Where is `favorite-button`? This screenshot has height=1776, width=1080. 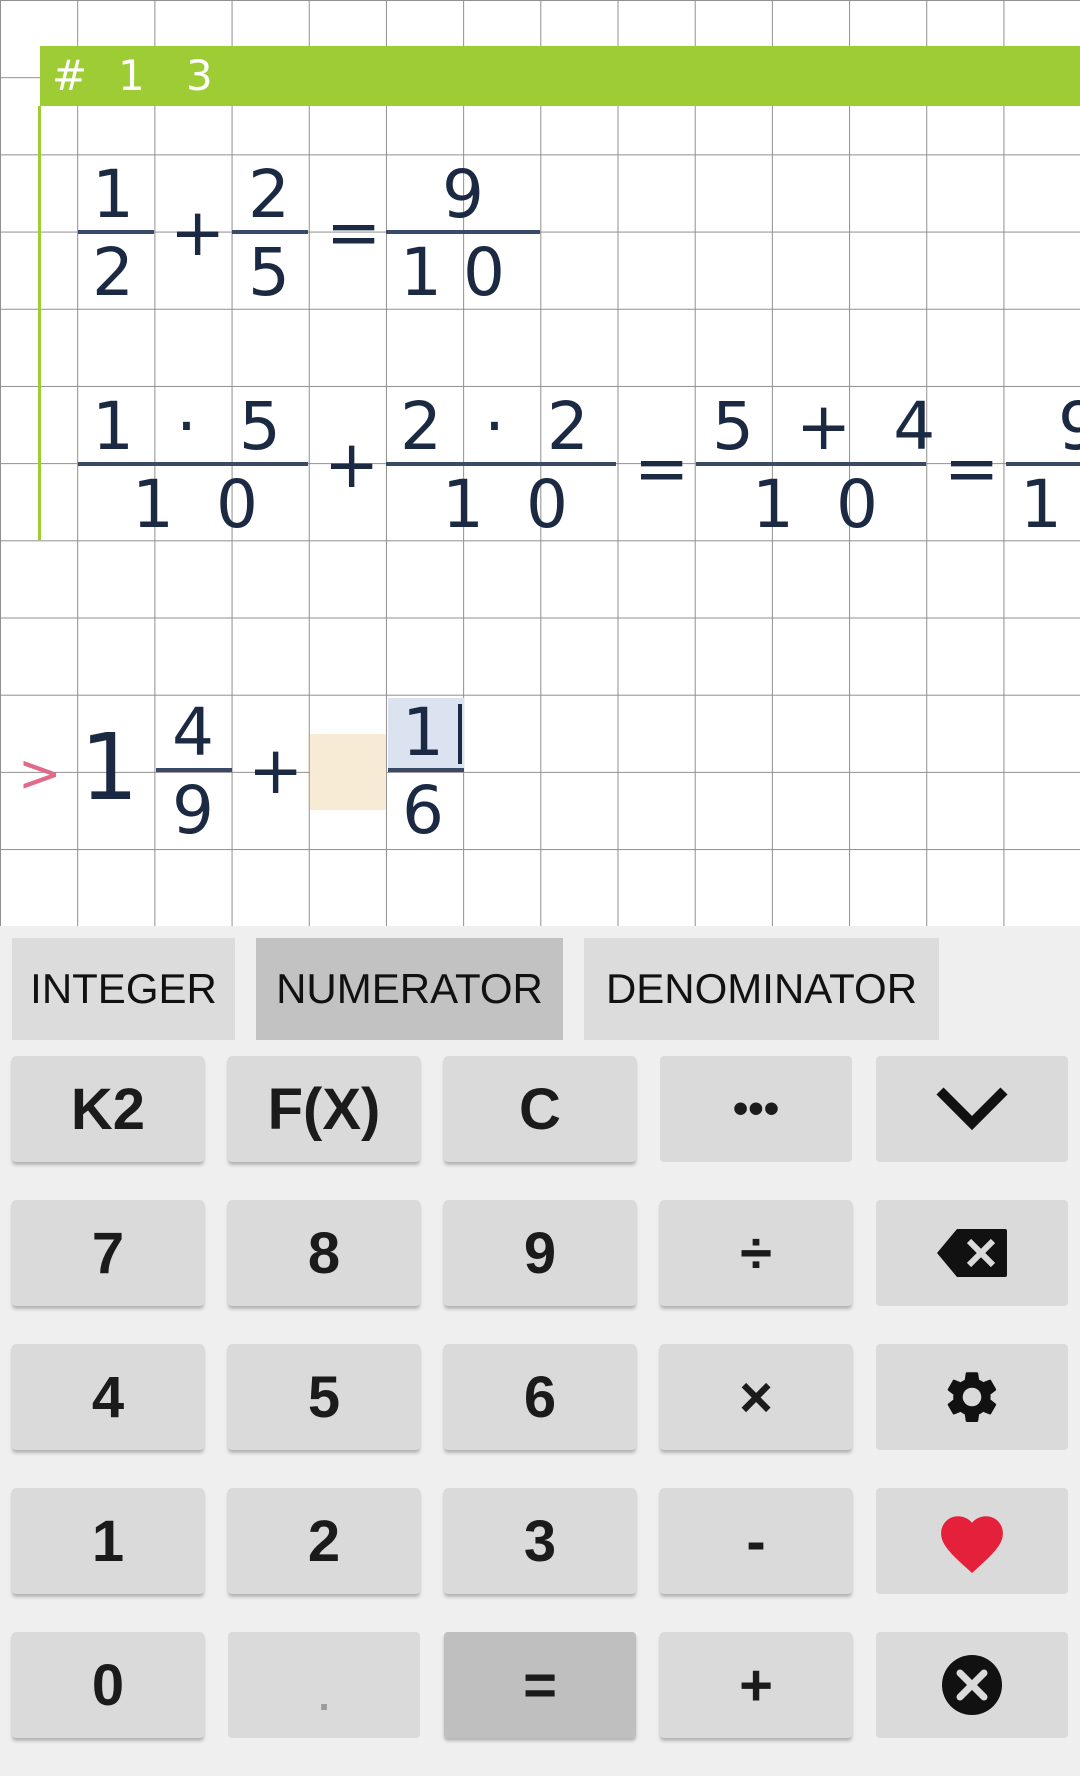 favorite-button is located at coordinates (972, 1541).